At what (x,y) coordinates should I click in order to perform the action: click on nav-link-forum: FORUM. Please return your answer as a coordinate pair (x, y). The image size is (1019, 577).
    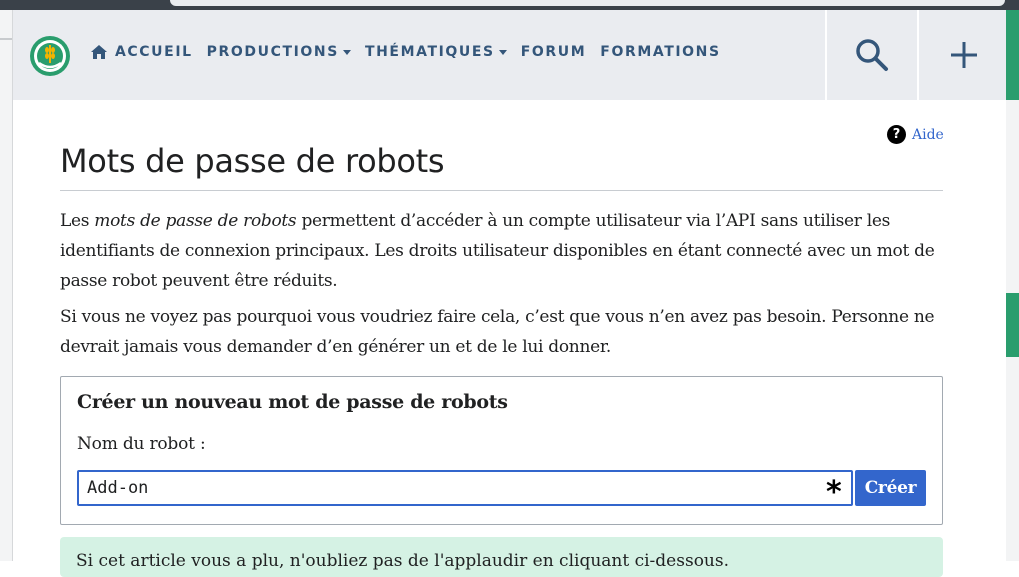
    Looking at the image, I should click on (554, 52).